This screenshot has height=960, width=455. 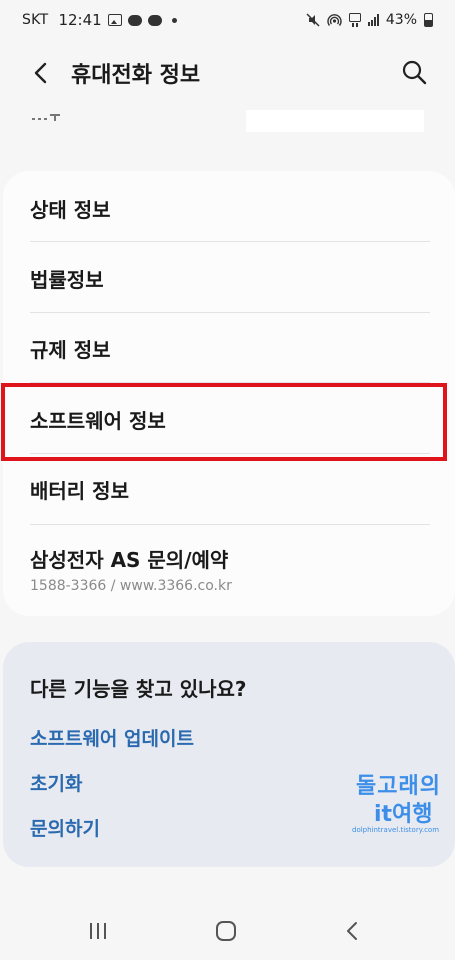 I want to click on home-icon, so click(x=226, y=931).